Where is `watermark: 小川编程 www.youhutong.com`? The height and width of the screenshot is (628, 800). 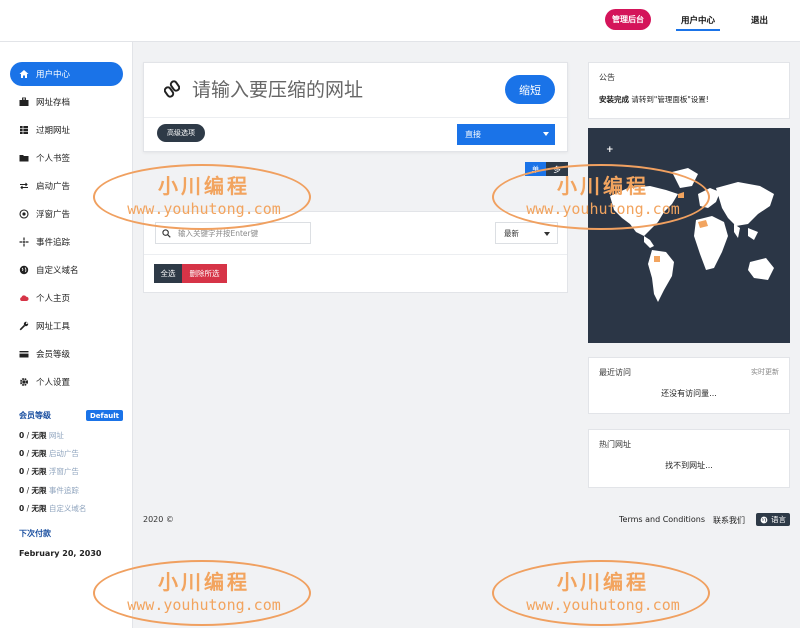 watermark: 小川编程 www.youhutong.com is located at coordinates (601, 593).